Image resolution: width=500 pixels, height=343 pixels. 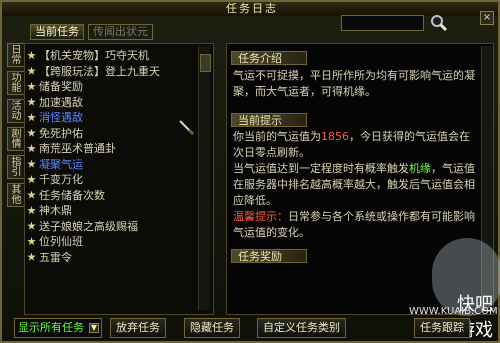 I want to click on hide-quest-button: 隐藏任务, so click(x=212, y=328).